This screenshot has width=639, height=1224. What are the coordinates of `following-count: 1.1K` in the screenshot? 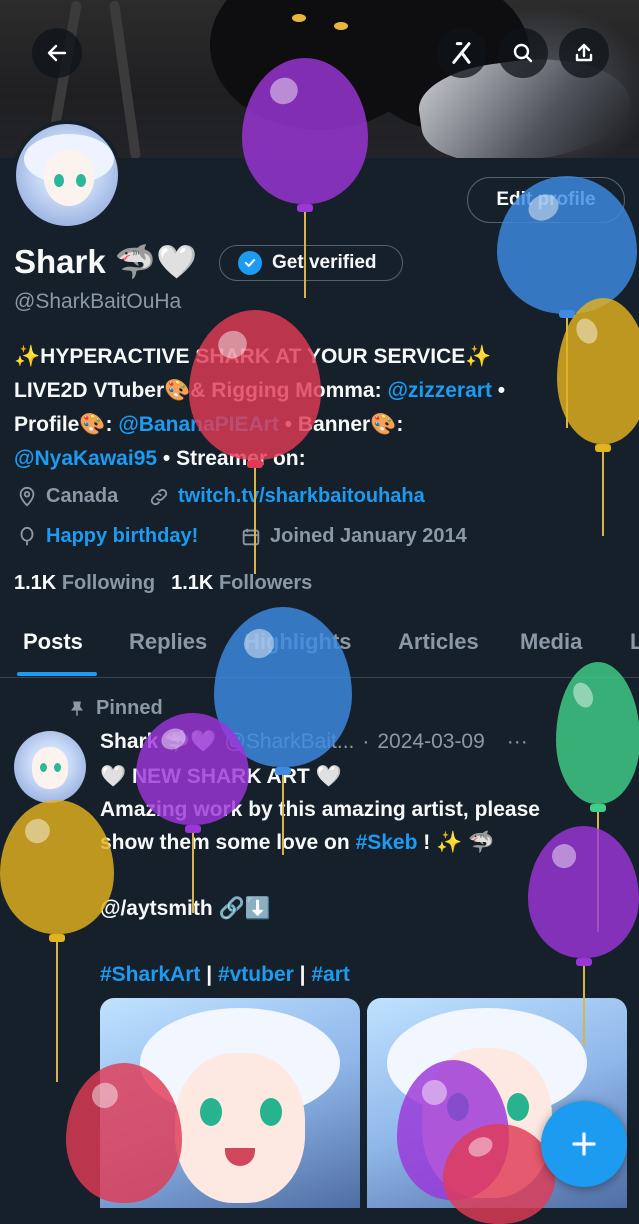 It's located at (35, 583).